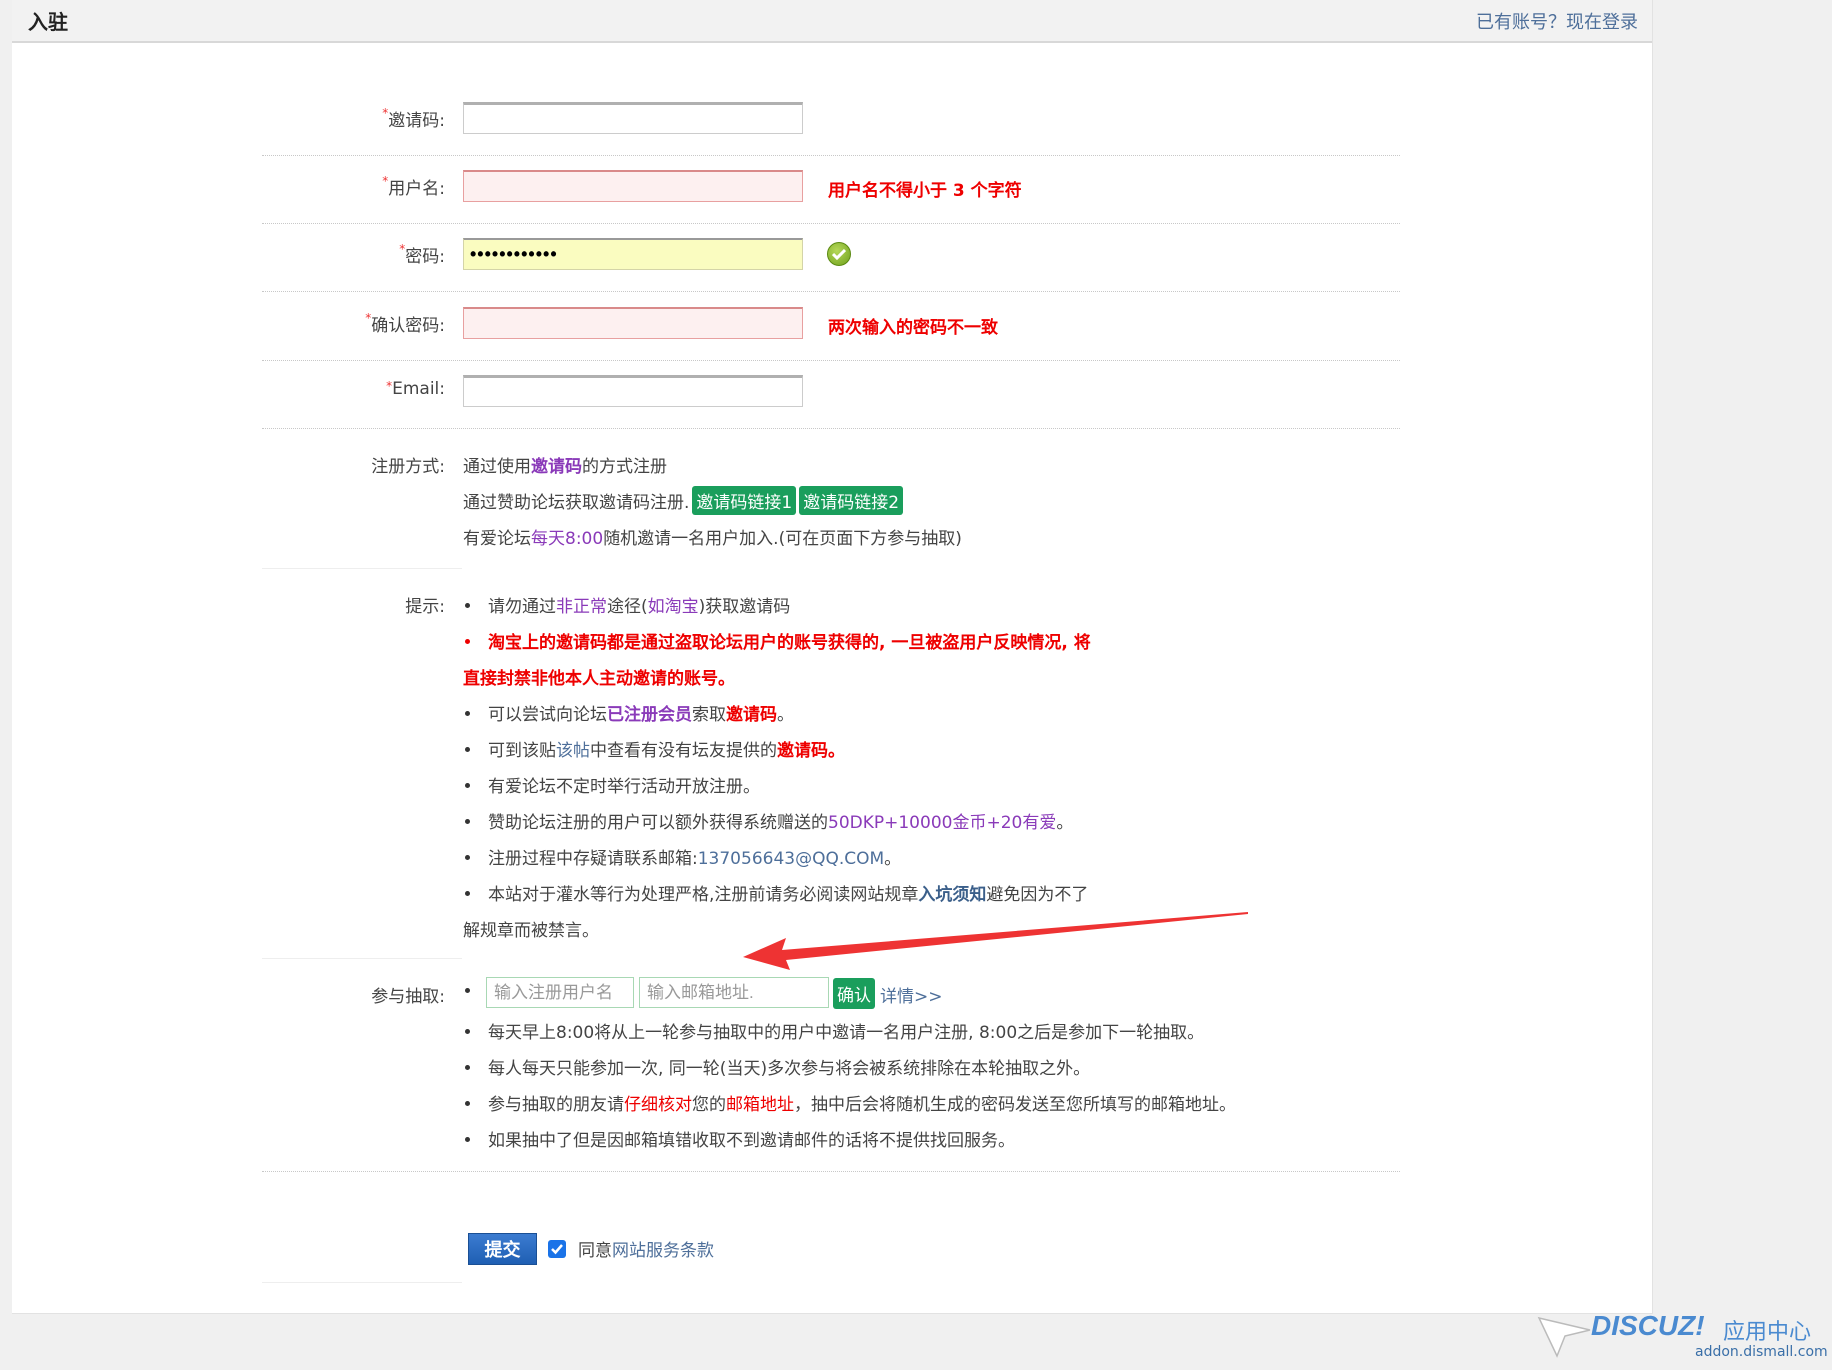 The width and height of the screenshot is (1832, 1370). What do you see at coordinates (627, 607) in the screenshot?
I see `text: 途径(` at bounding box center [627, 607].